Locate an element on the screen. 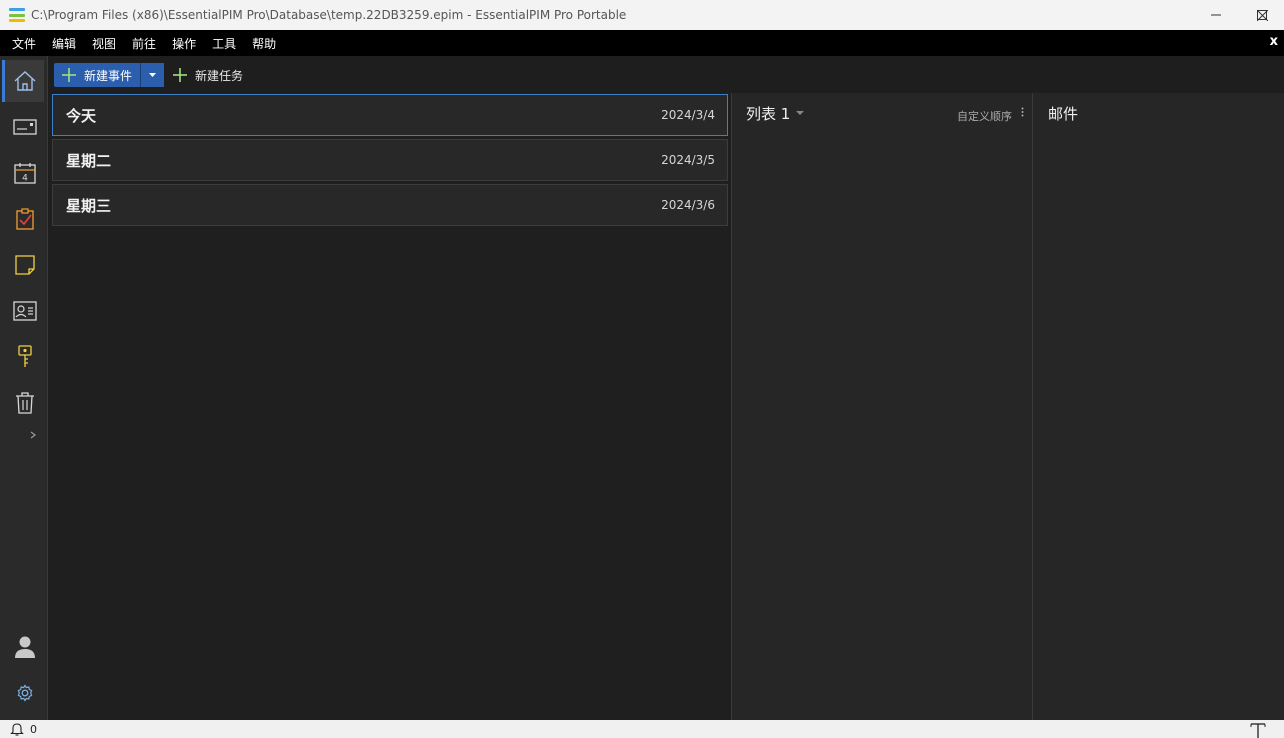 This screenshot has width=1284, height=738. chevron-right-icon is located at coordinates (33, 435).